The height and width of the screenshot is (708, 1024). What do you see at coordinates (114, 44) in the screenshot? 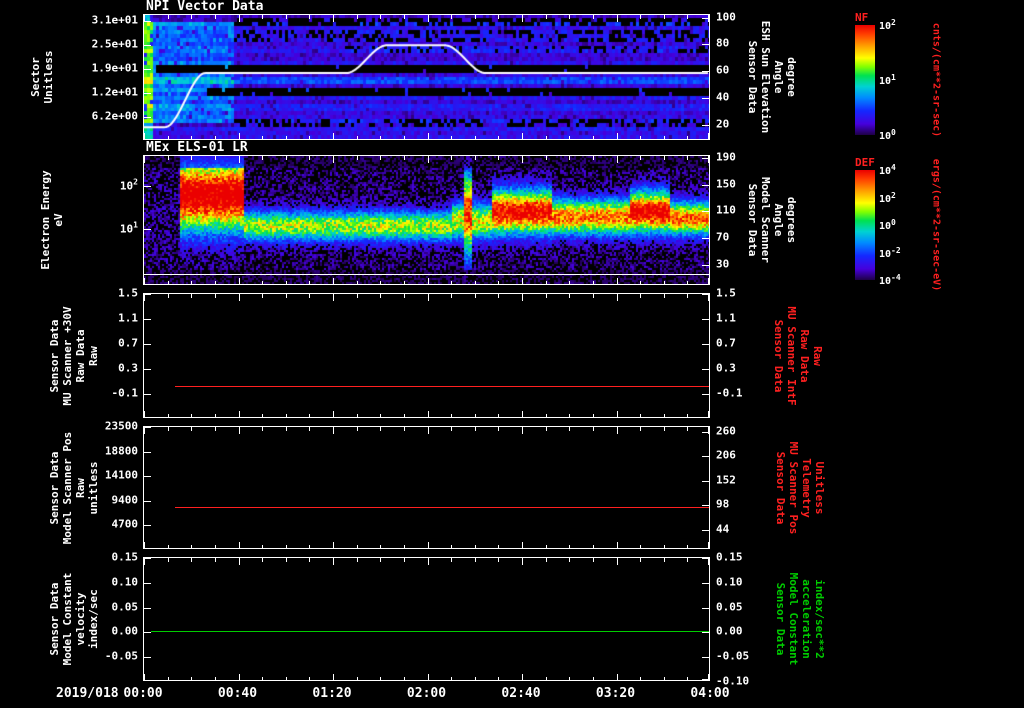
I see `left-tick-label-npi: 2.5e+01` at bounding box center [114, 44].